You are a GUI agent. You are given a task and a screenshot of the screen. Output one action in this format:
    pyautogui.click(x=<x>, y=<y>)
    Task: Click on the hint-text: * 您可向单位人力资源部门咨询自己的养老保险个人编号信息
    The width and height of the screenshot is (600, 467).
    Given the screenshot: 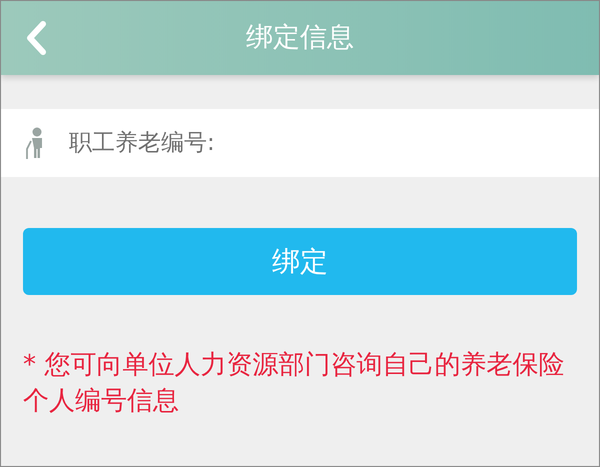 What is the action you would take?
    pyautogui.click(x=294, y=383)
    